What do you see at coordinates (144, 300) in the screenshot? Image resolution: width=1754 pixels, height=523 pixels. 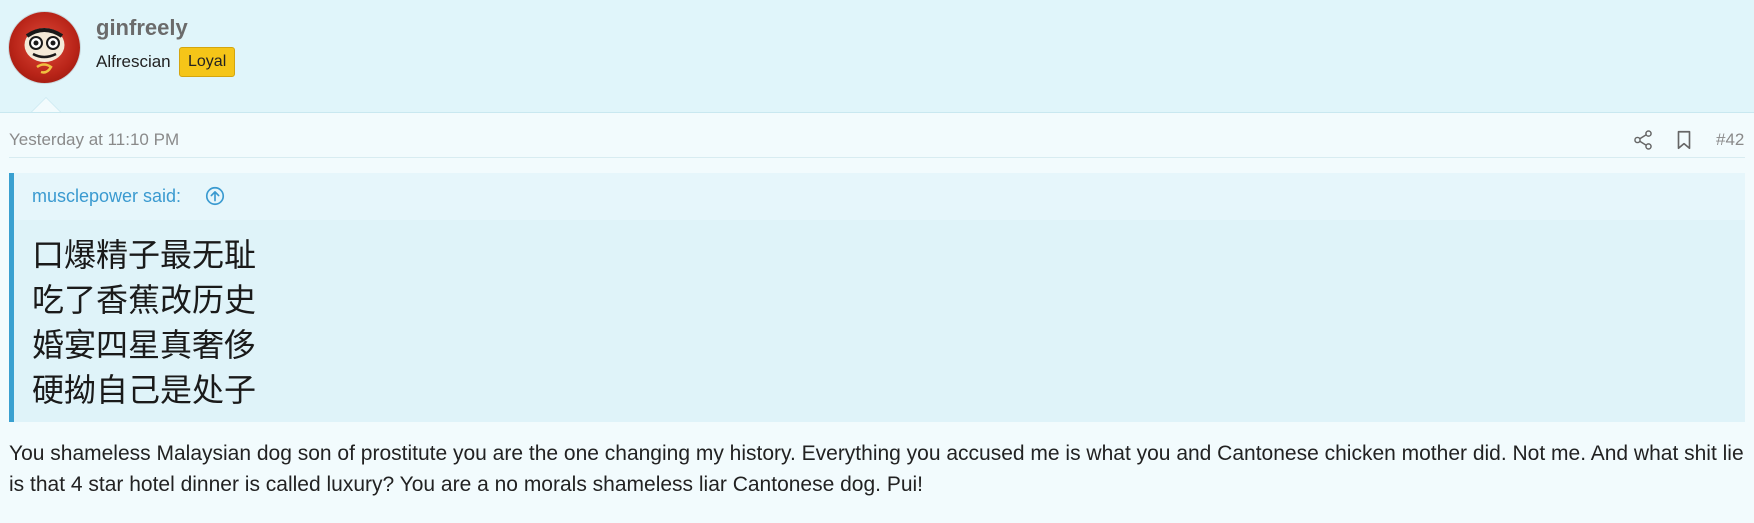 I see `quote-line: 吃了香蕉改历史` at bounding box center [144, 300].